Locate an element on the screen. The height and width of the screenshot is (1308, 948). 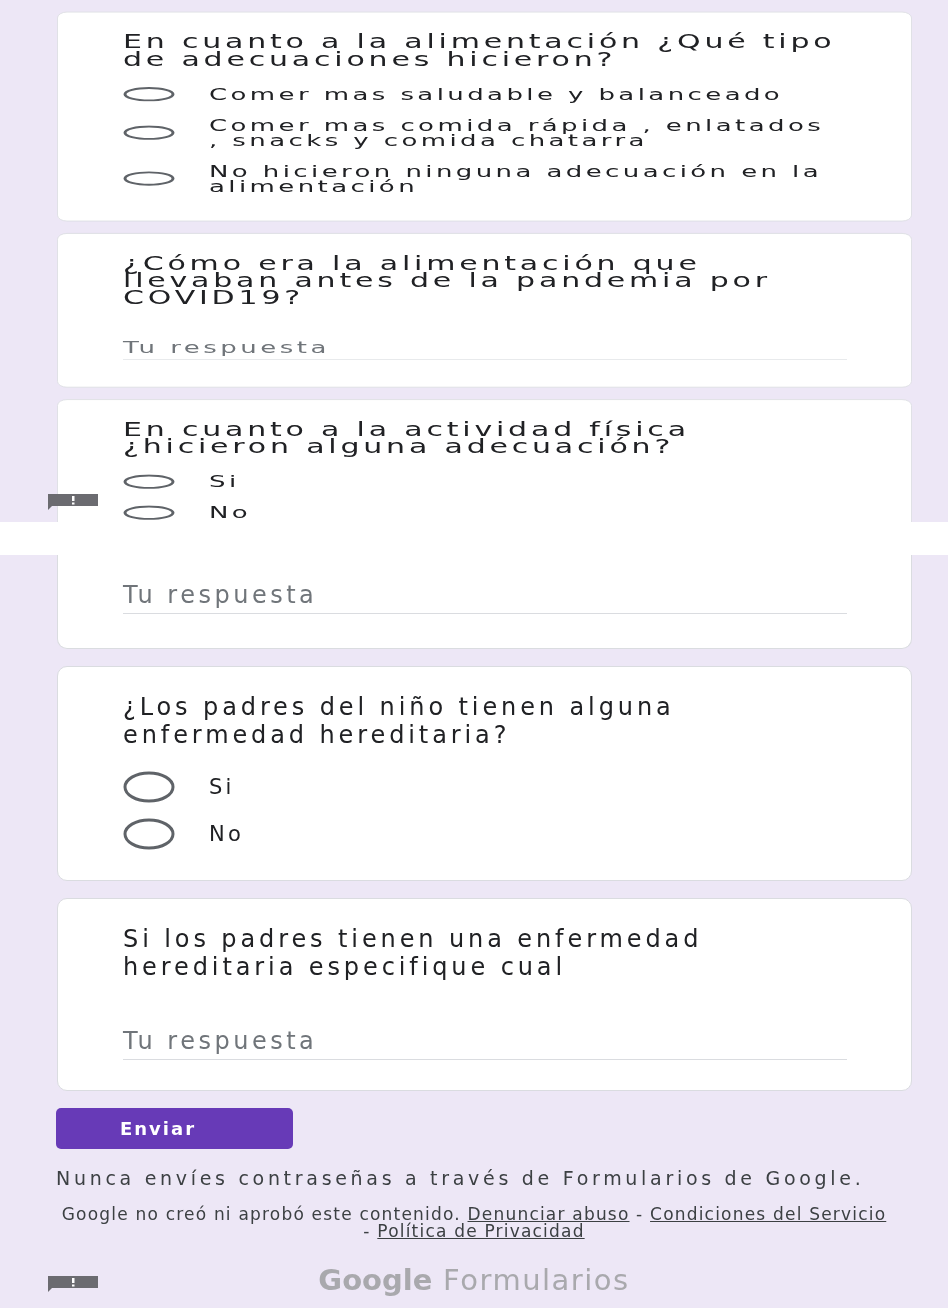
option-label: Comer mas comida rápida , enlatados , snacks y comida chatarra is located at coordinates (517, 132).